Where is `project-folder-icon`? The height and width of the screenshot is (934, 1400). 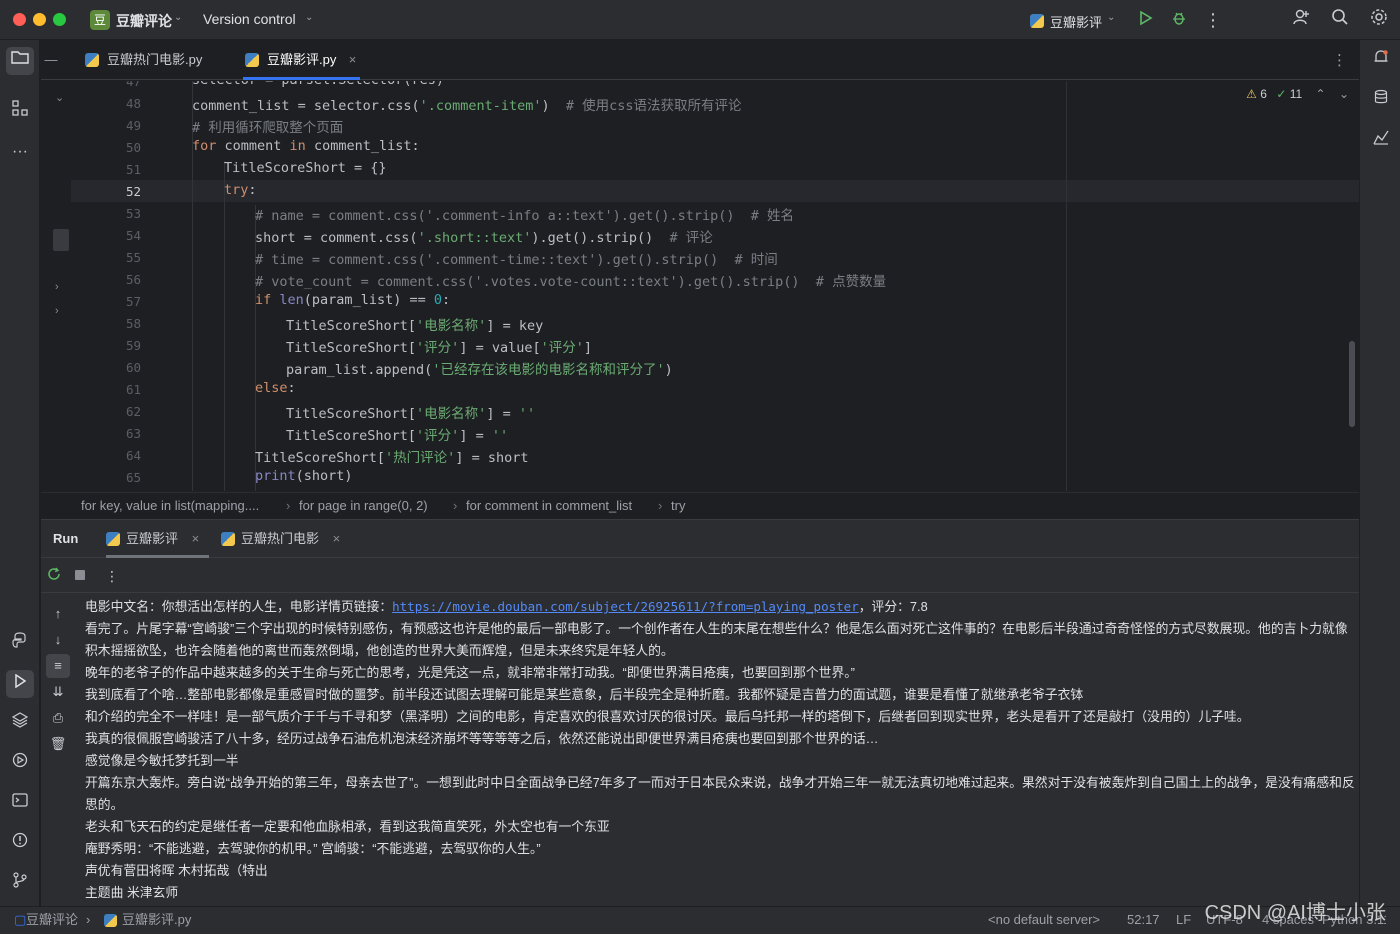
project-folder-icon is located at coordinates (20, 61).